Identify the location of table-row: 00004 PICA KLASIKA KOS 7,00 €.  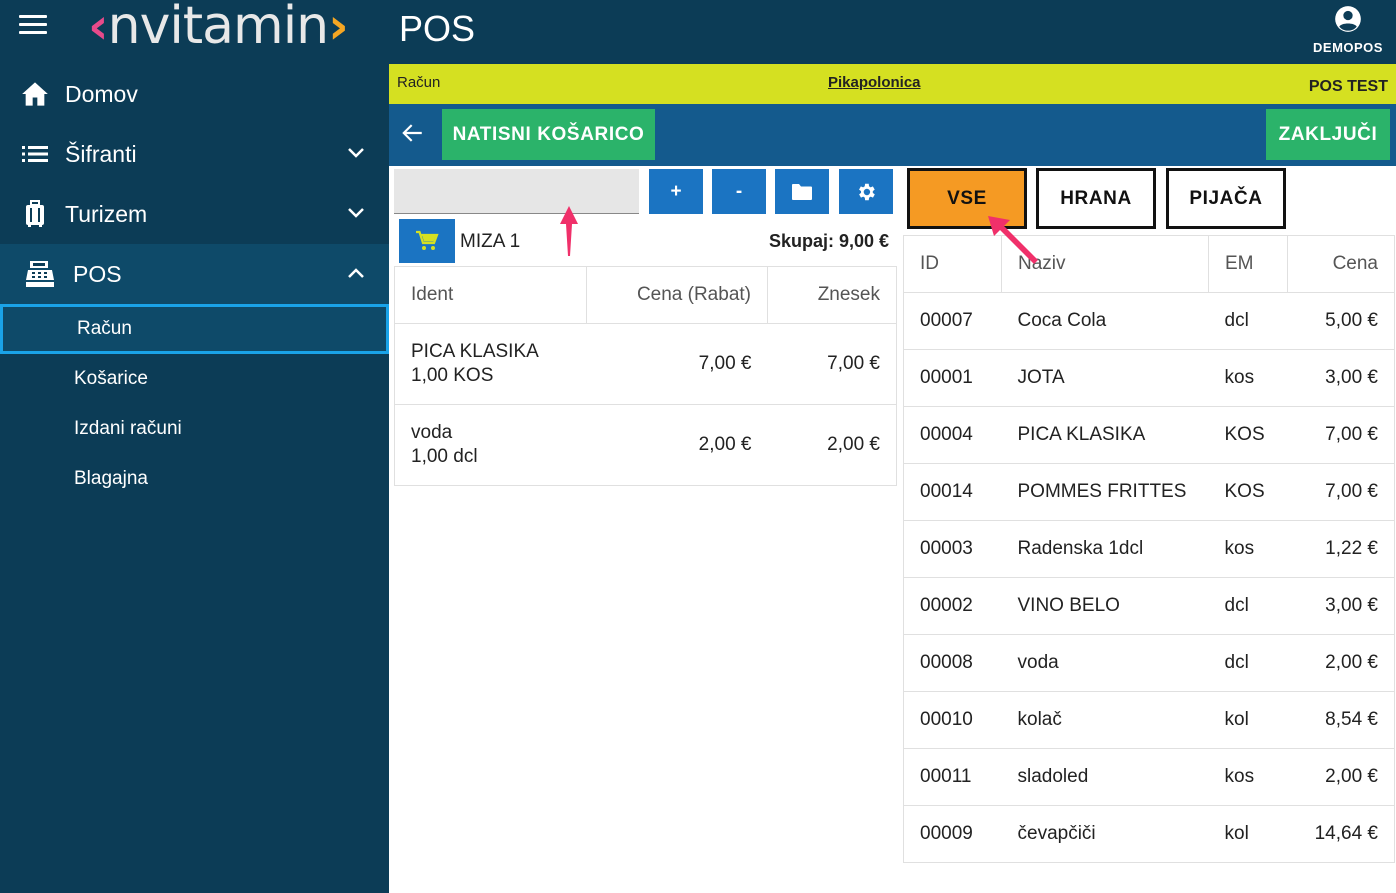
(1149, 435).